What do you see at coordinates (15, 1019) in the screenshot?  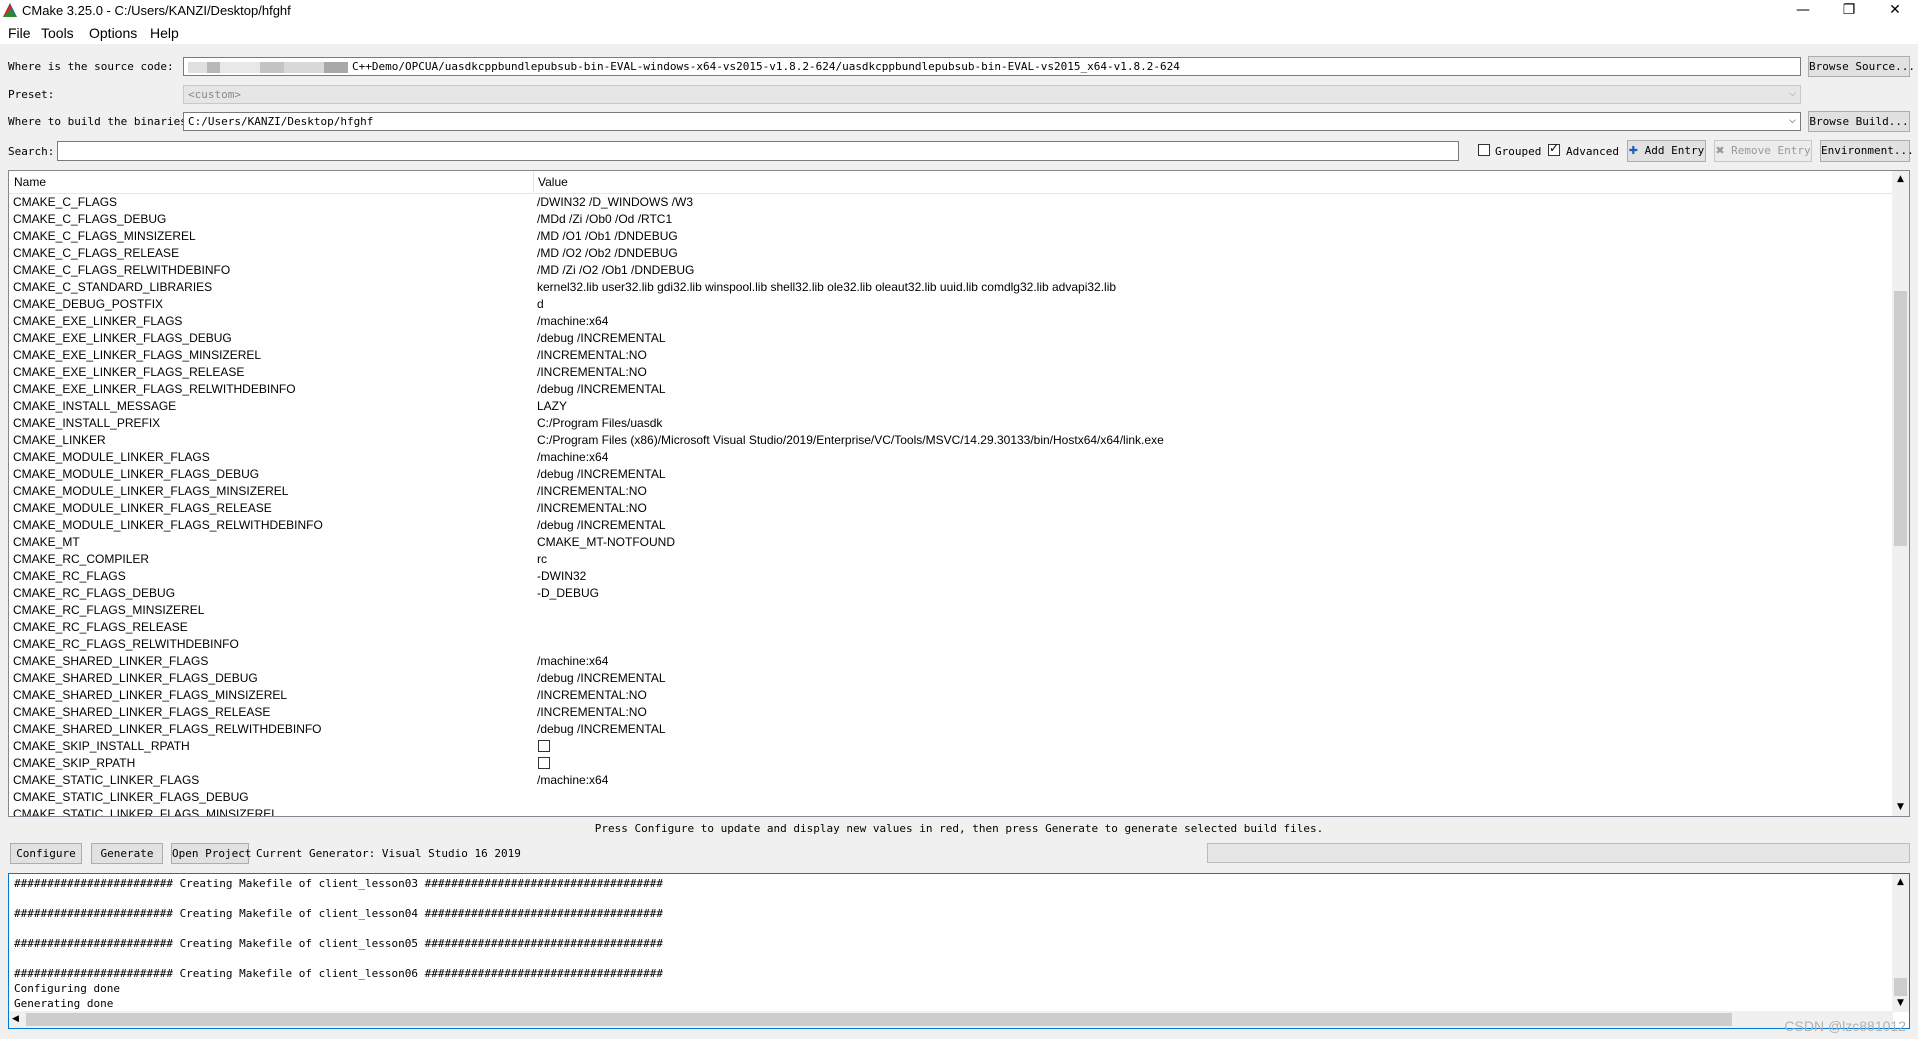 I see `scroll-left-icon: ◀` at bounding box center [15, 1019].